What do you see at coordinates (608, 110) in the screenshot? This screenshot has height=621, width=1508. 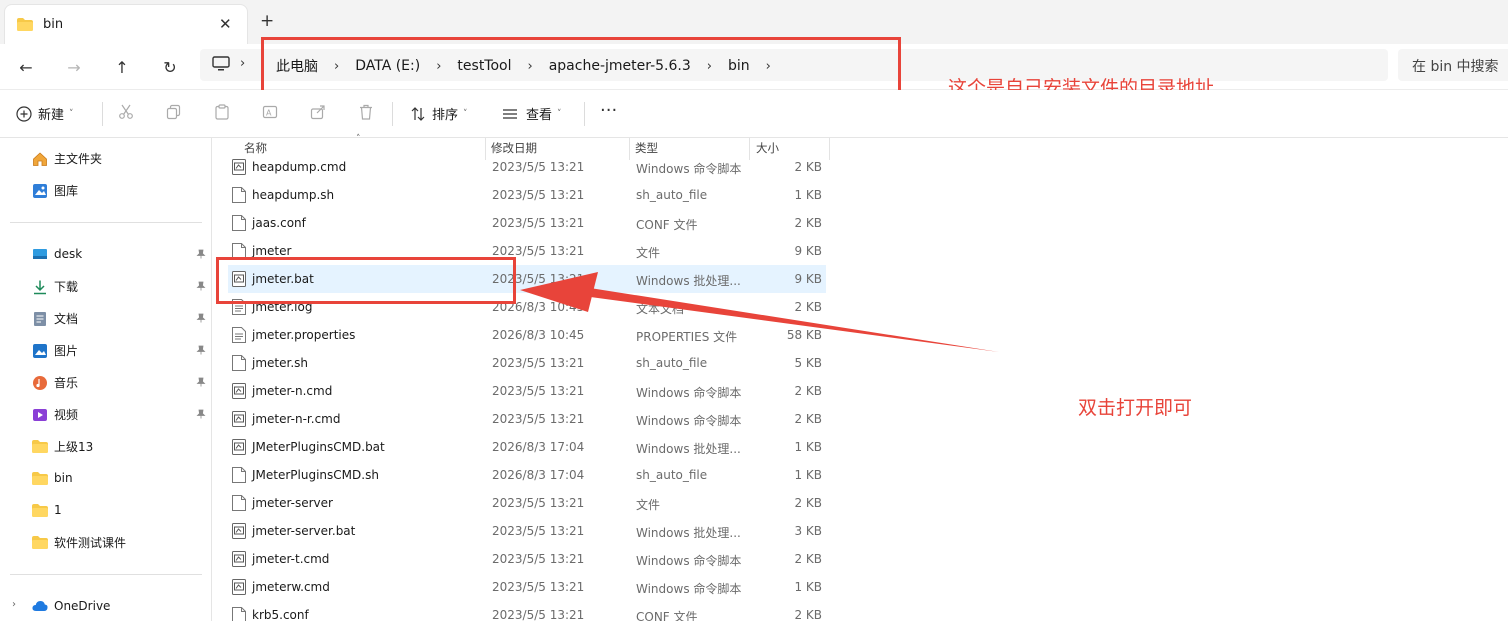 I see `more-options-icon: ···` at bounding box center [608, 110].